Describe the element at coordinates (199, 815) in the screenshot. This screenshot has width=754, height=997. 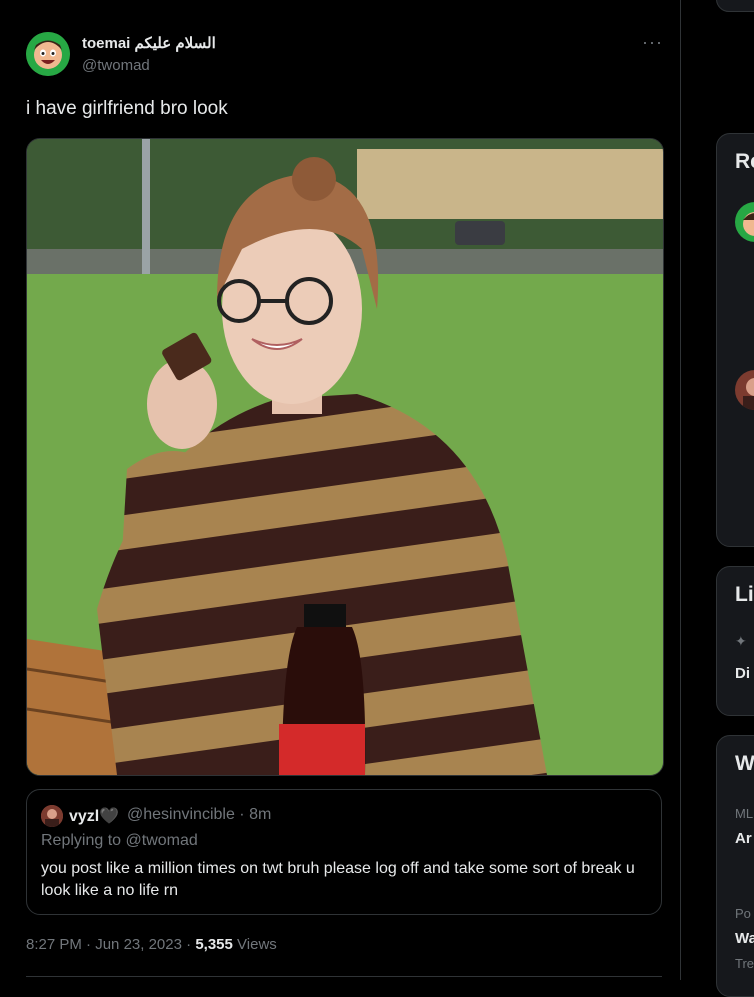
I see `quote-author-handle: @hesinvincible · 8m` at that location.